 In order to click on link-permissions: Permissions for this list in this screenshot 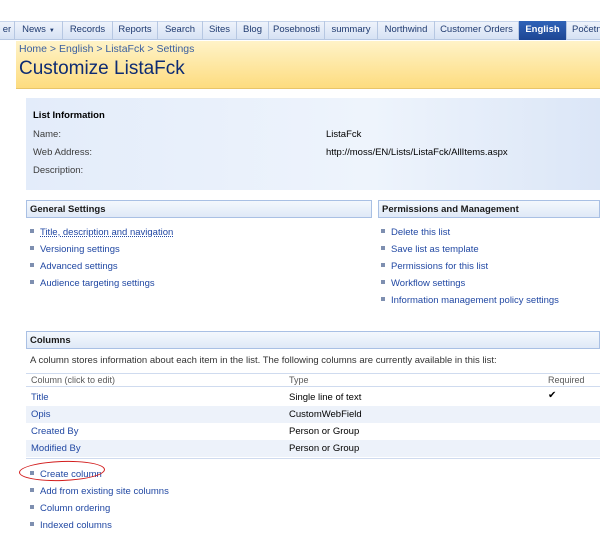, I will do `click(434, 266)`.